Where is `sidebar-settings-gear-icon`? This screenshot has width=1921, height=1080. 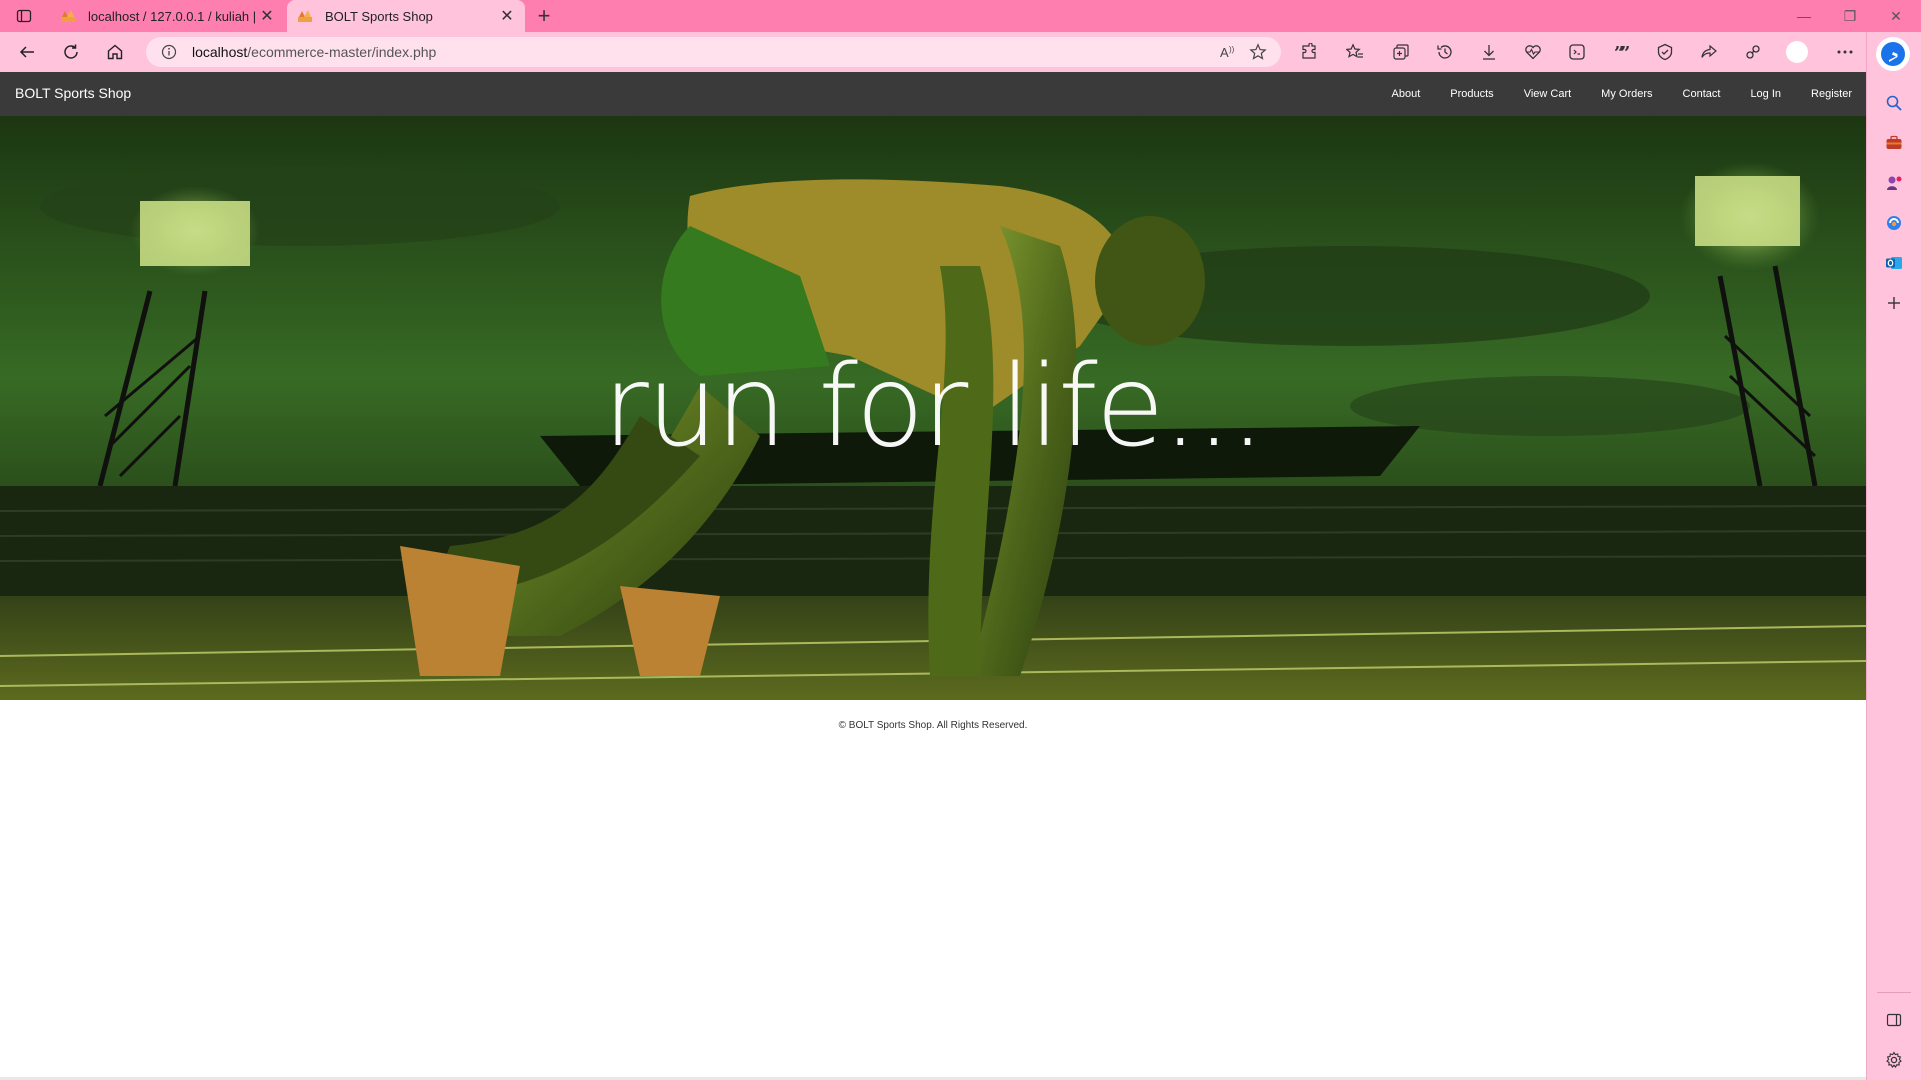
sidebar-settings-gear-icon is located at coordinates (1894, 1060).